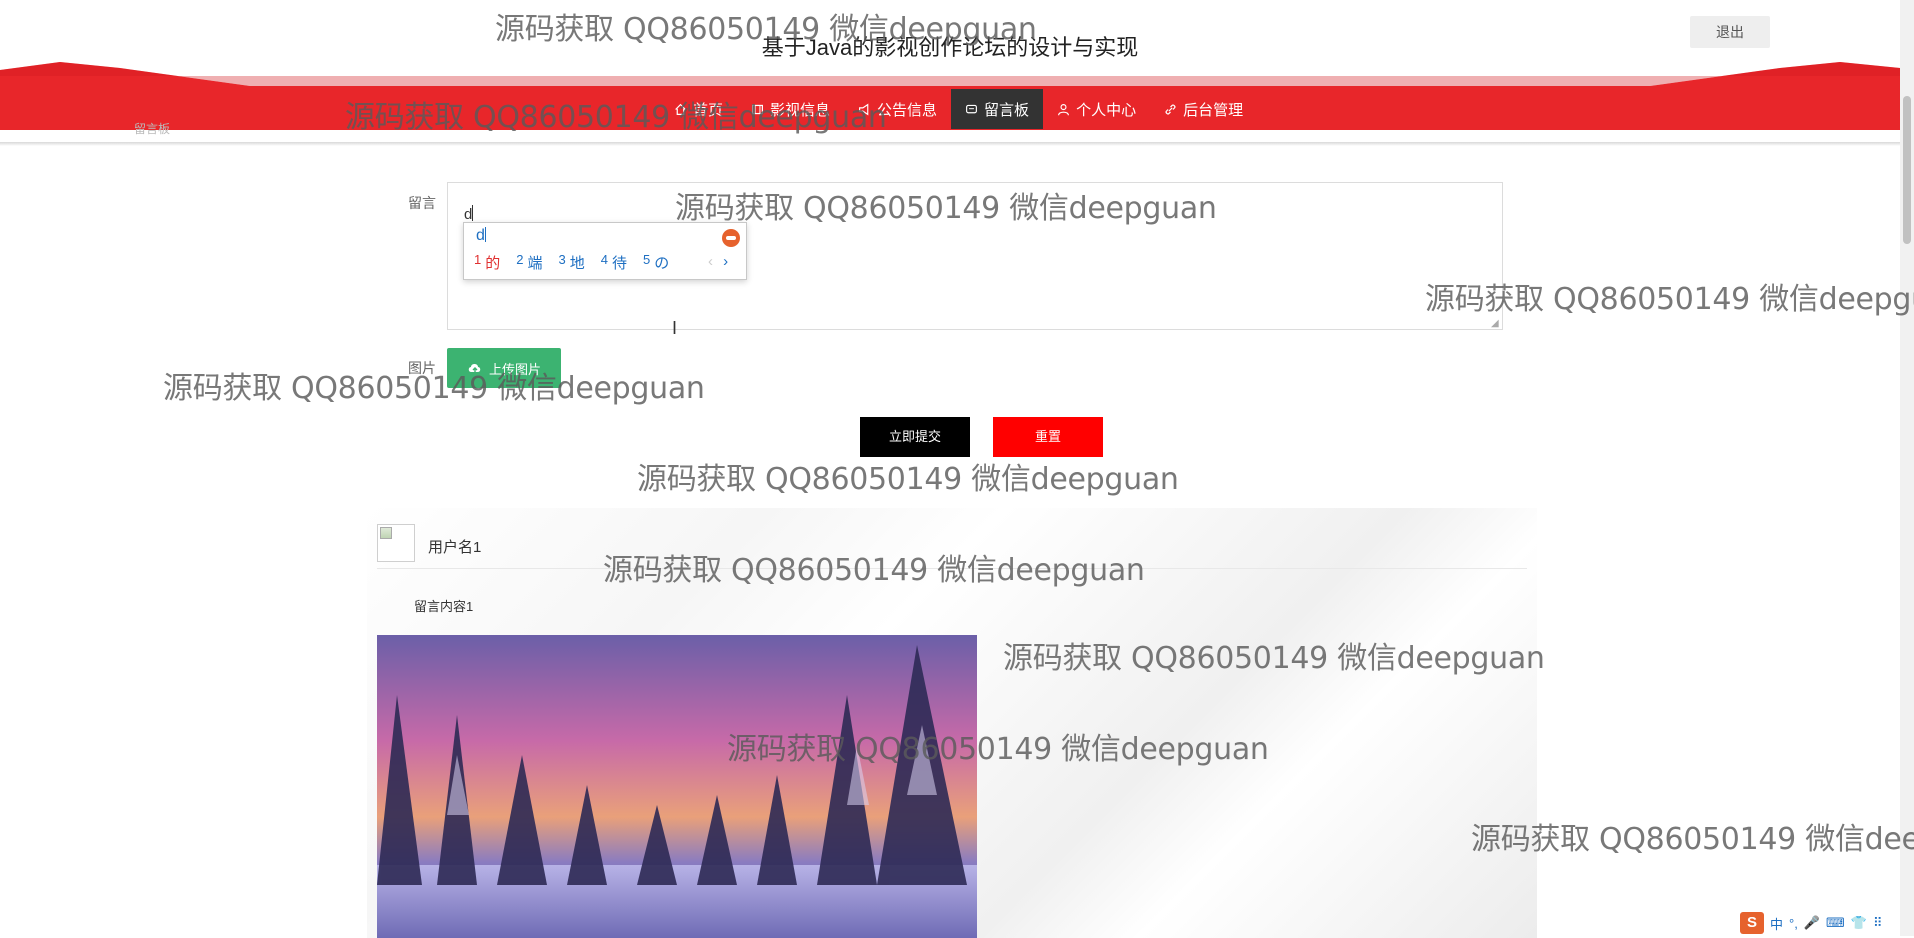  Describe the element at coordinates (396, 543) in the screenshot. I see `avatar` at that location.